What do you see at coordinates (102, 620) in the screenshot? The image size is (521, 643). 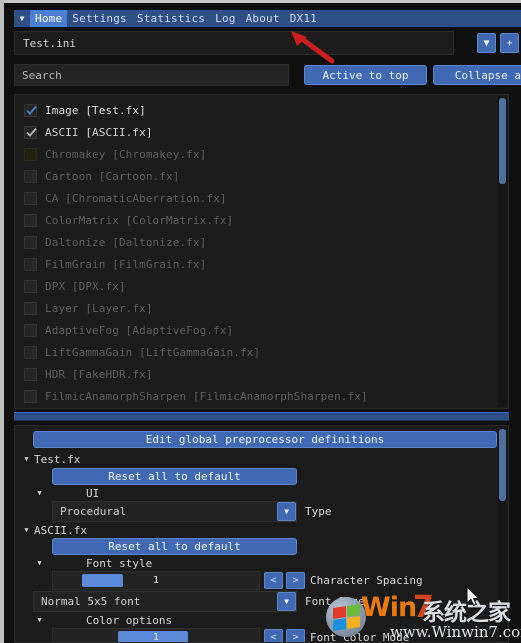 I see `group-header-color-options: ▼ Color options` at bounding box center [102, 620].